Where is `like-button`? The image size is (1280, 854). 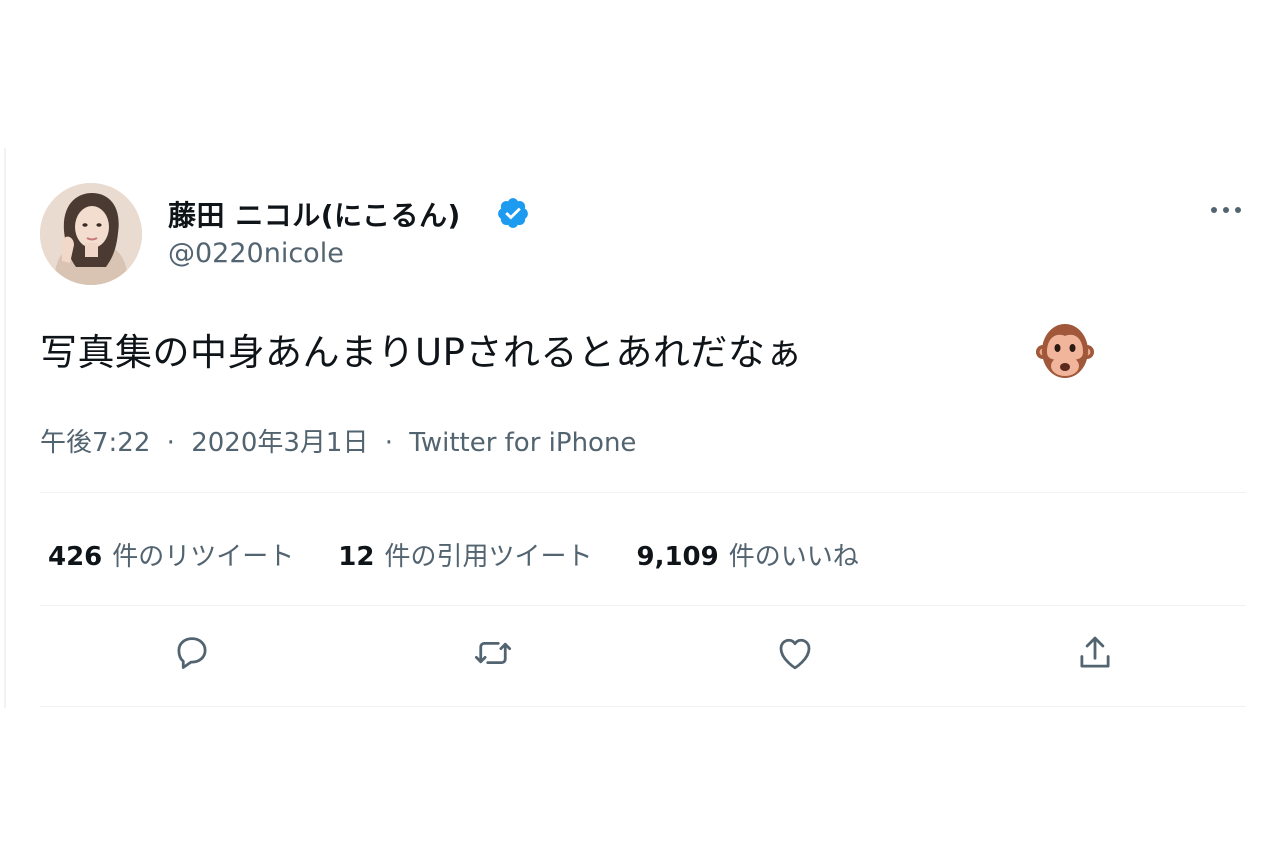 like-button is located at coordinates (795, 655).